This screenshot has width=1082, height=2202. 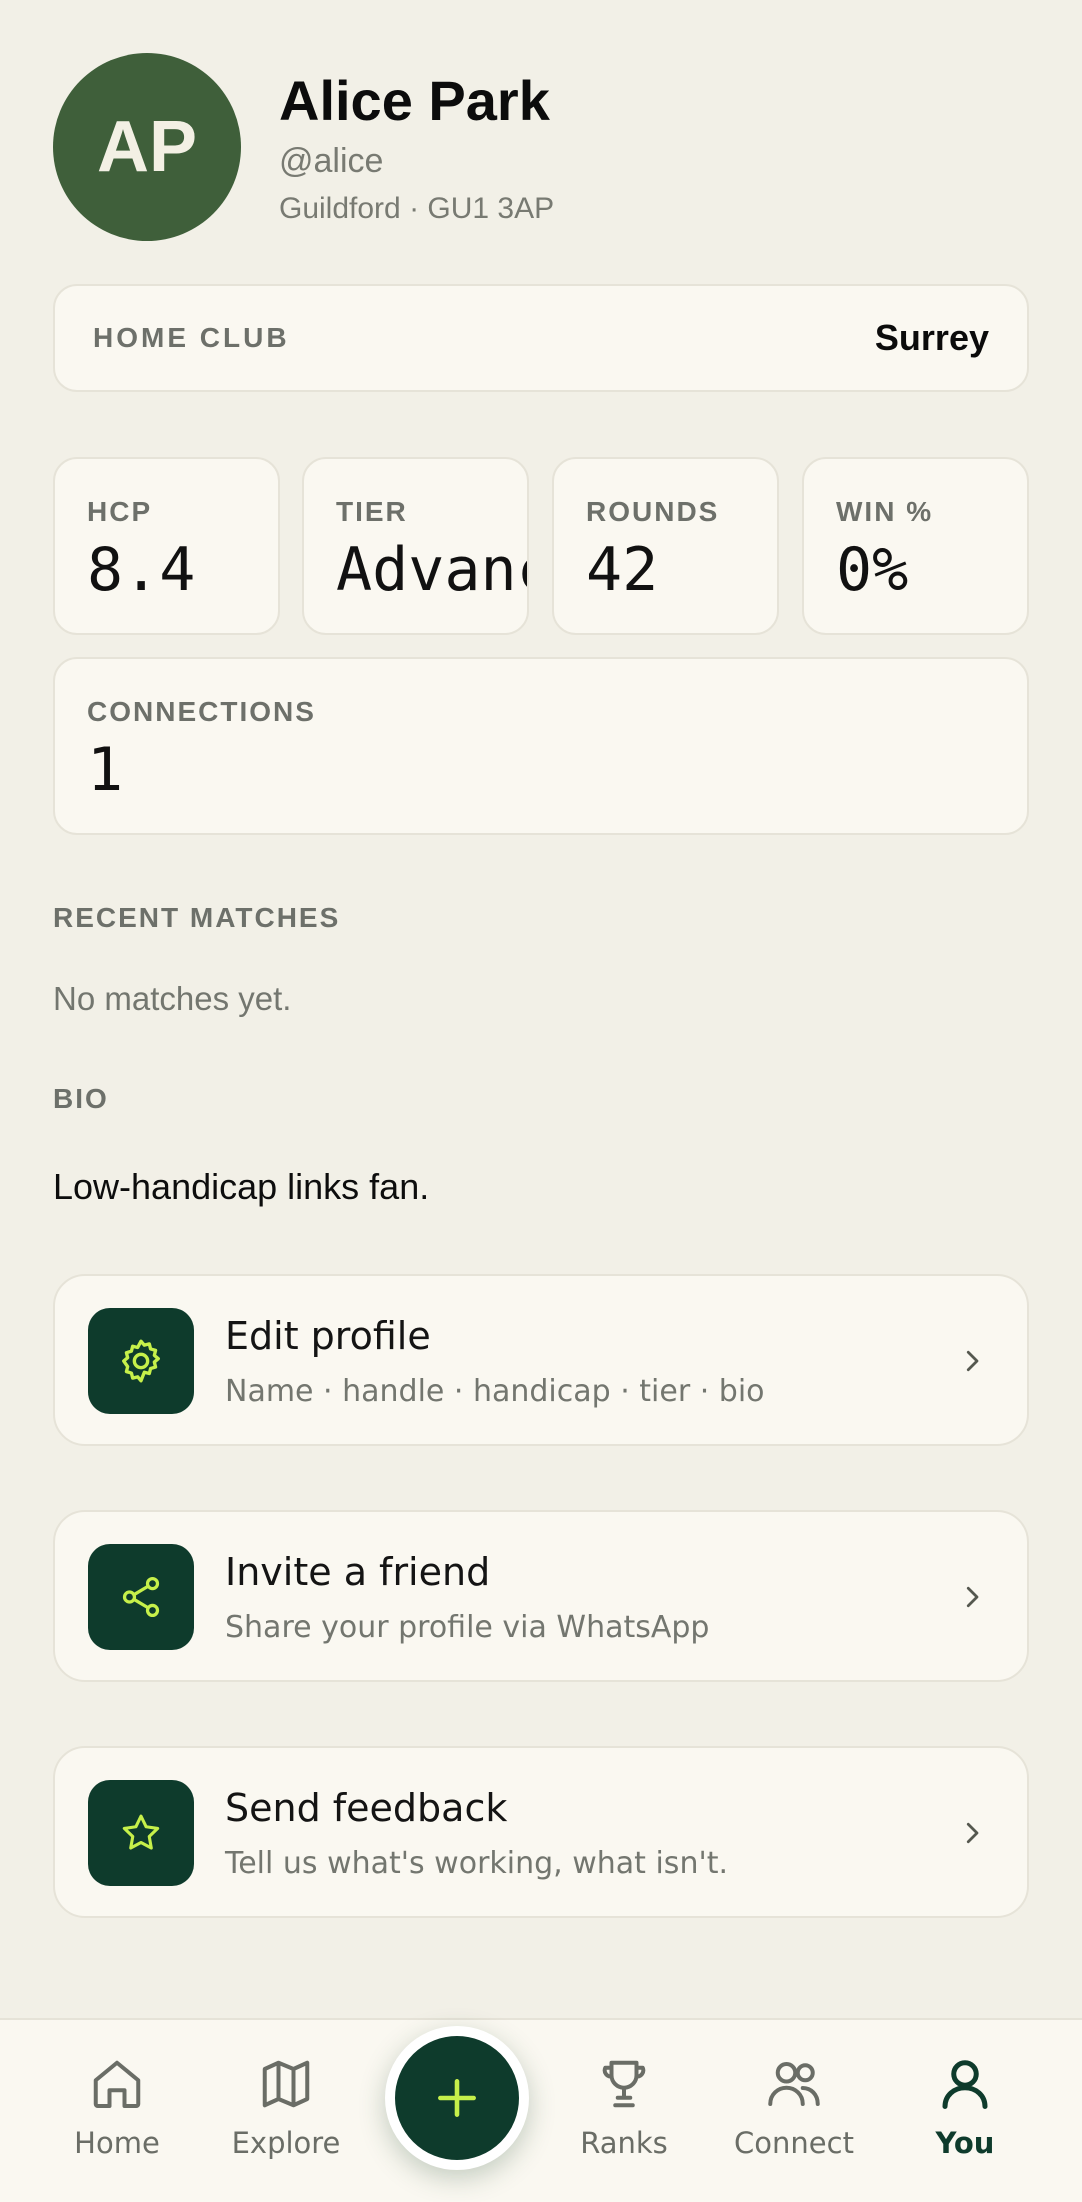 I want to click on action-title: Send feedback, so click(x=366, y=1808).